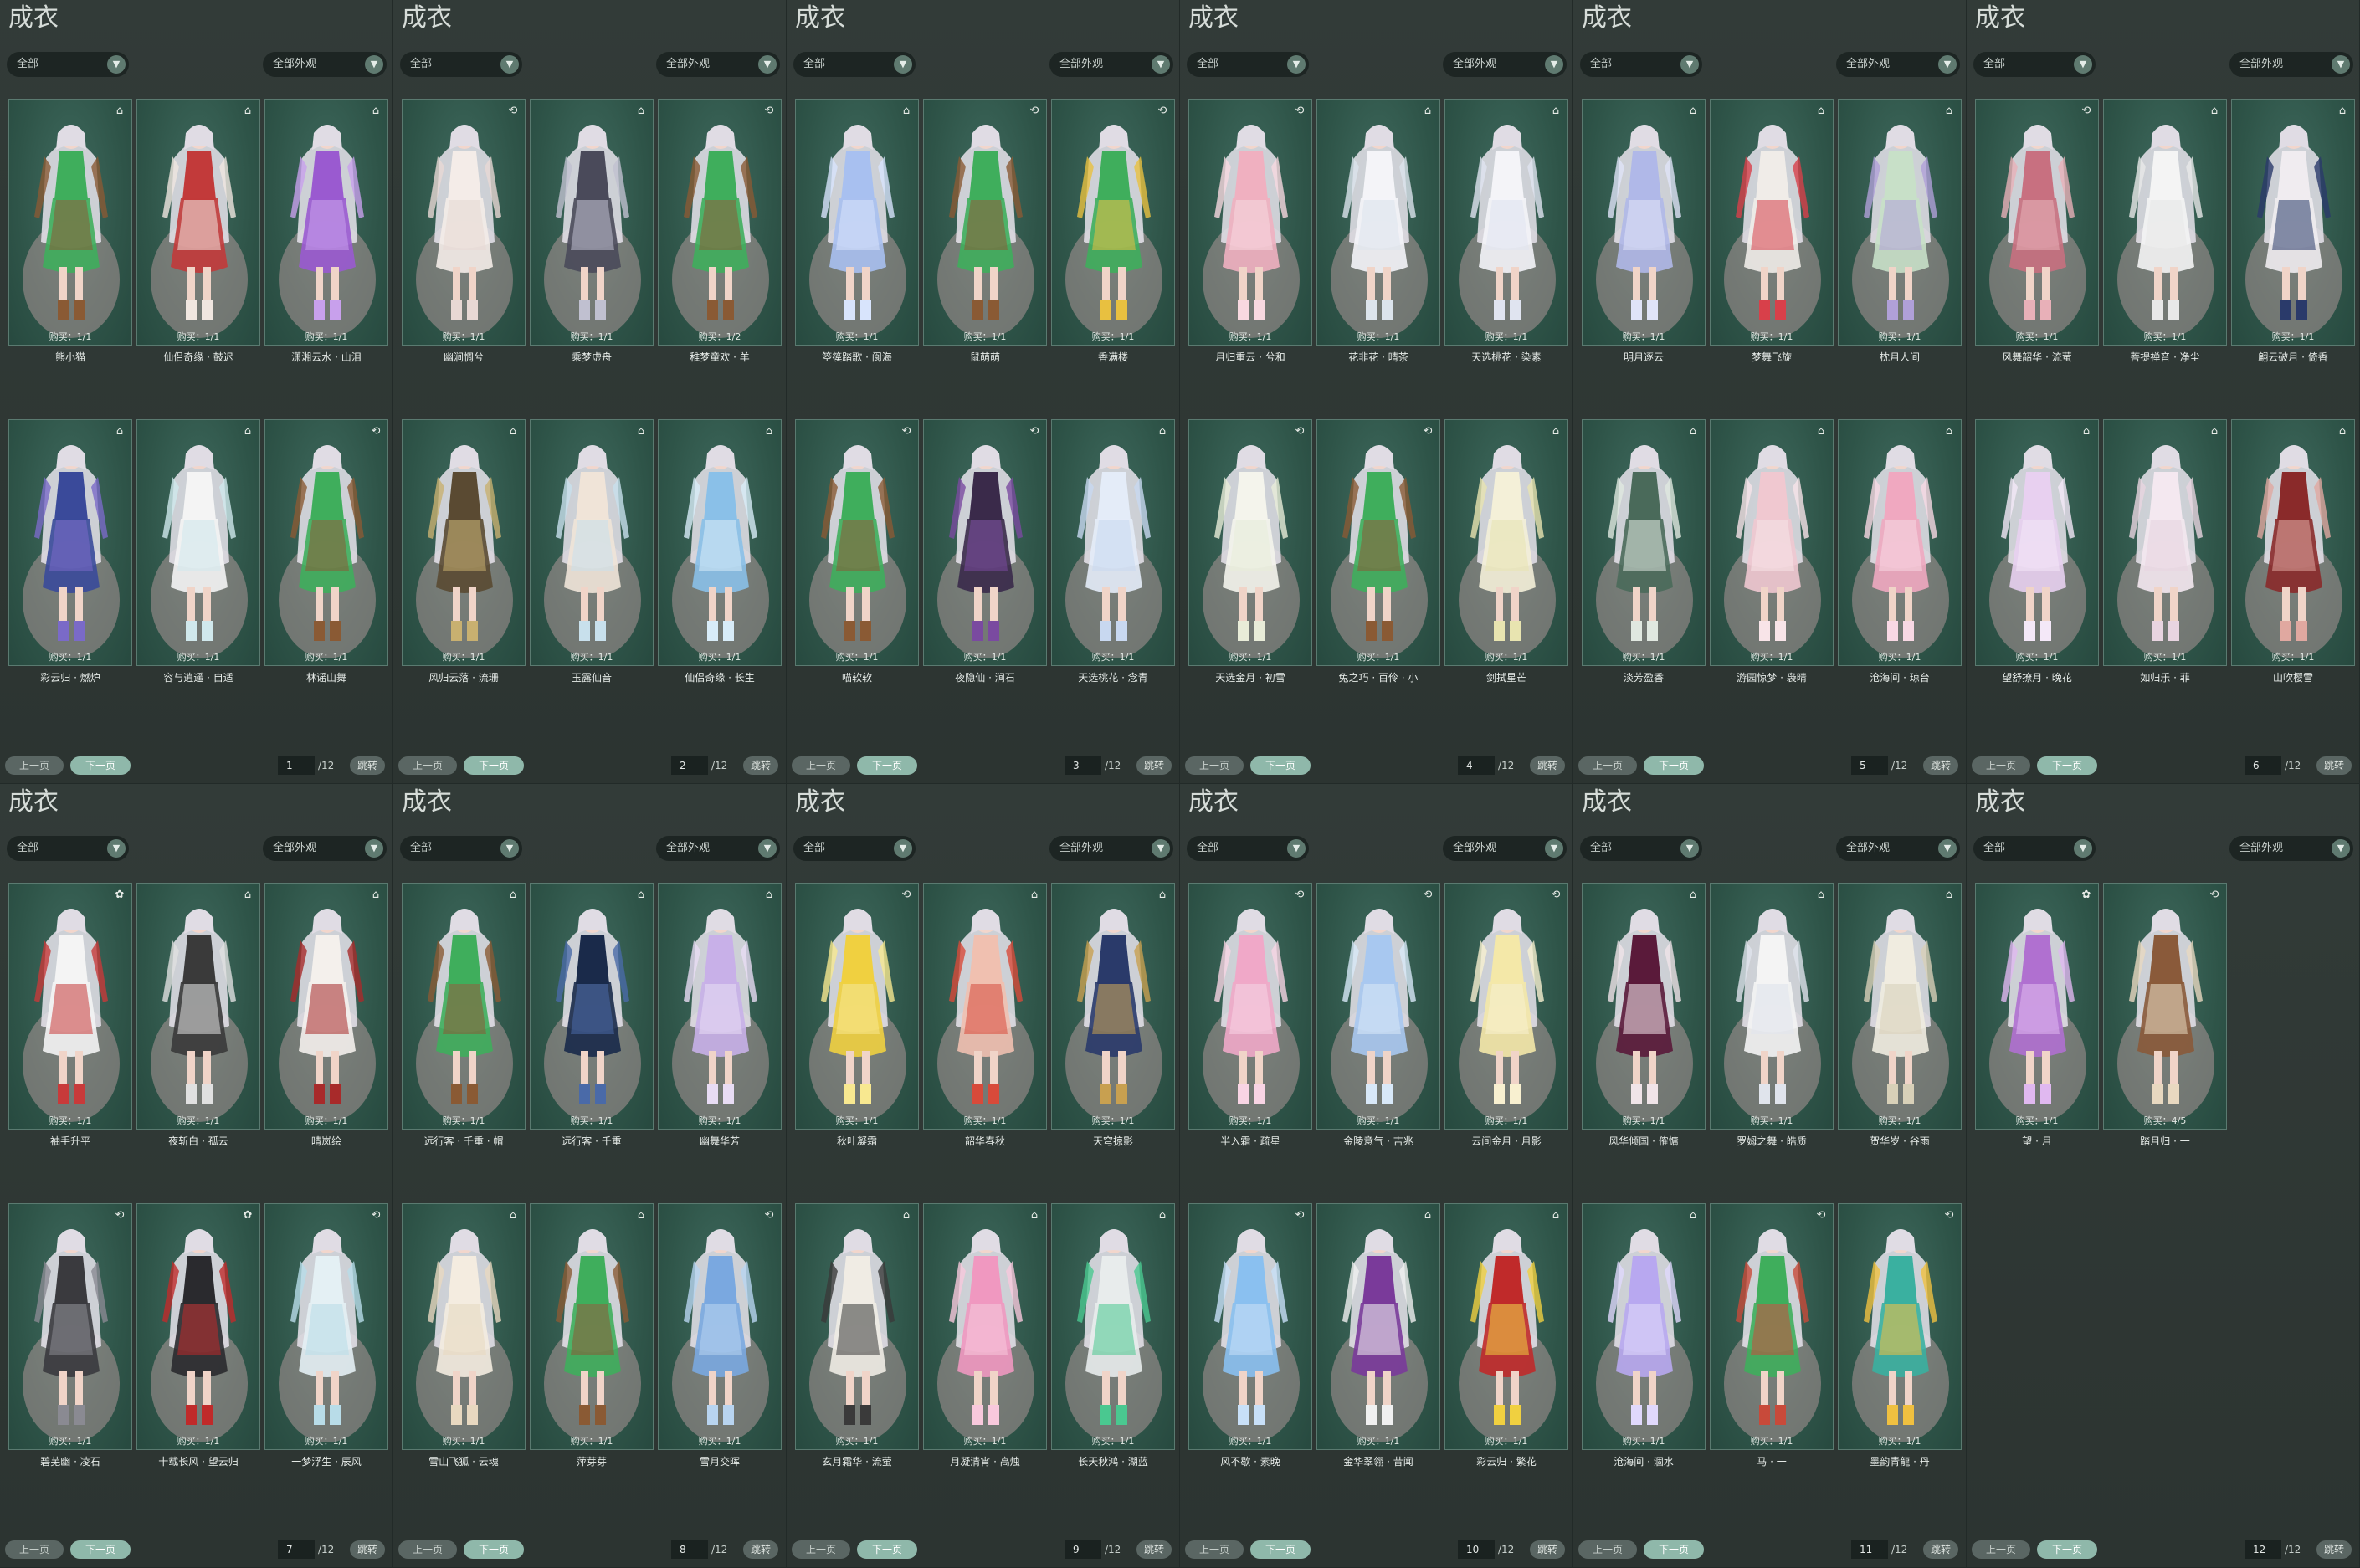 Image resolution: width=2360 pixels, height=1568 pixels. What do you see at coordinates (1772, 1023) in the screenshot?
I see `outfit-item: ⌂ 购买：1/1 罗姆之舞 · 皓质` at bounding box center [1772, 1023].